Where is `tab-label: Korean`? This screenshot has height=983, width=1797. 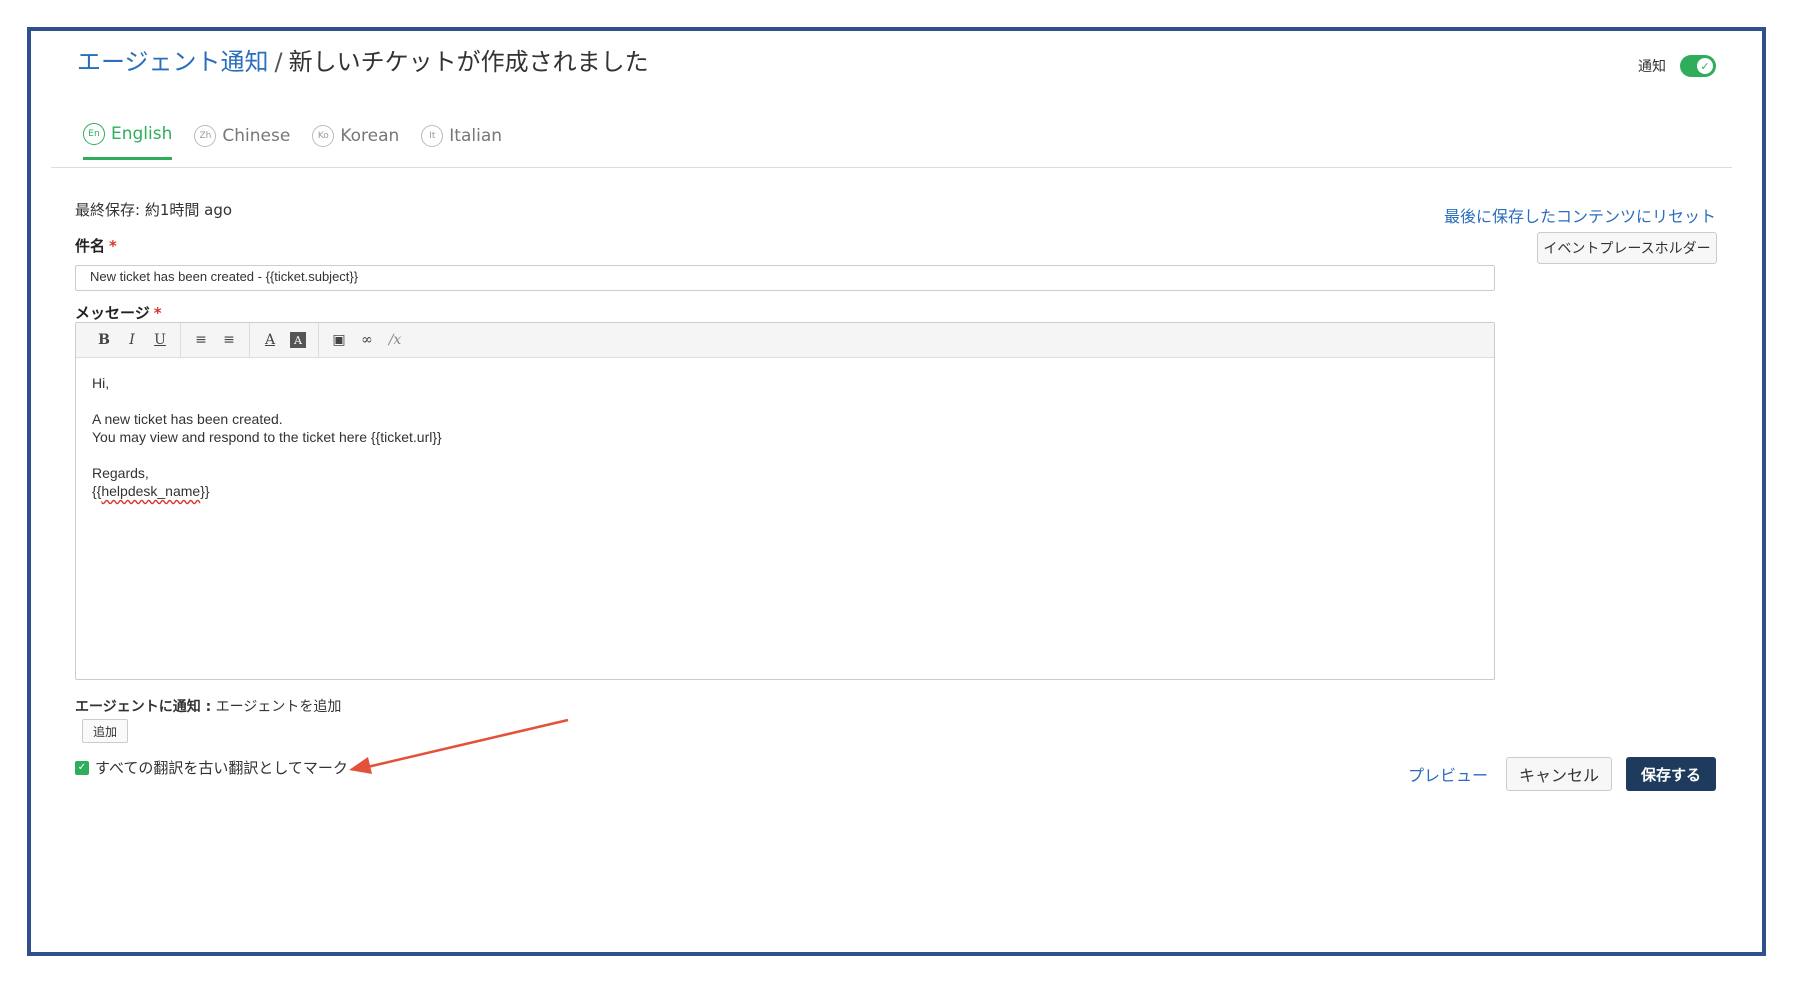 tab-label: Korean is located at coordinates (370, 135).